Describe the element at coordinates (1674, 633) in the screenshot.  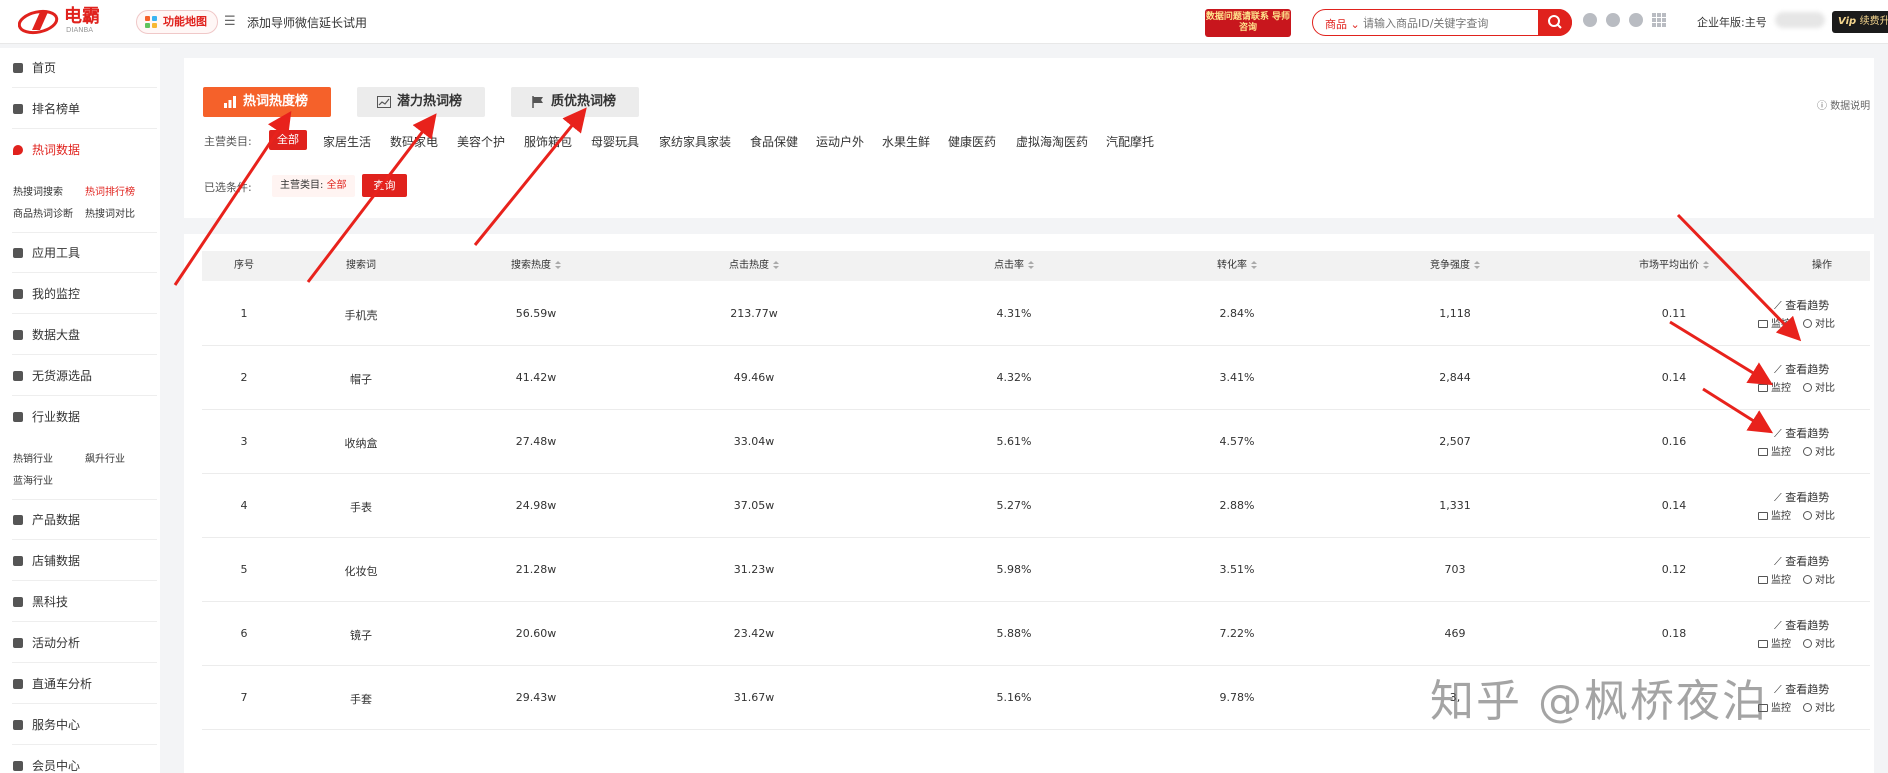
I see `cell-avg-bid: 0.18` at that location.